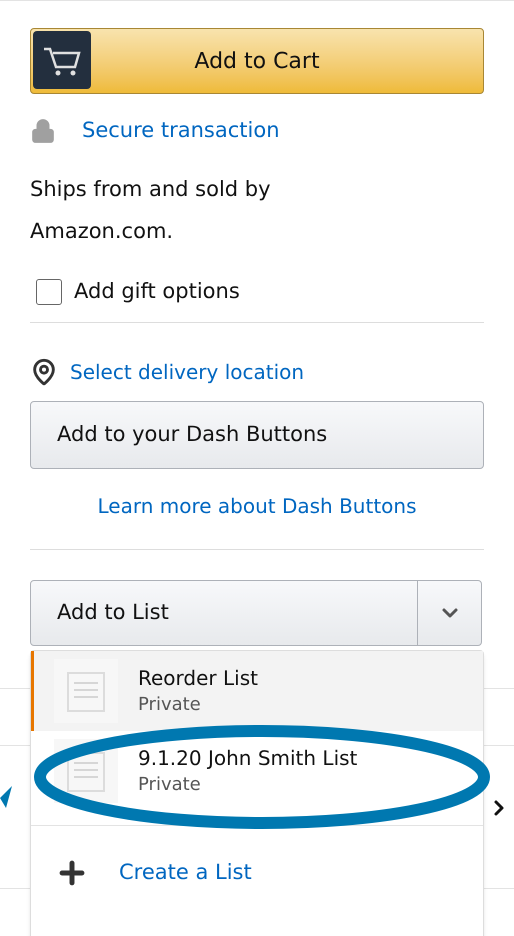 This screenshot has width=514, height=936. I want to click on list-name: 9.1.20 John Smith List, so click(248, 758).